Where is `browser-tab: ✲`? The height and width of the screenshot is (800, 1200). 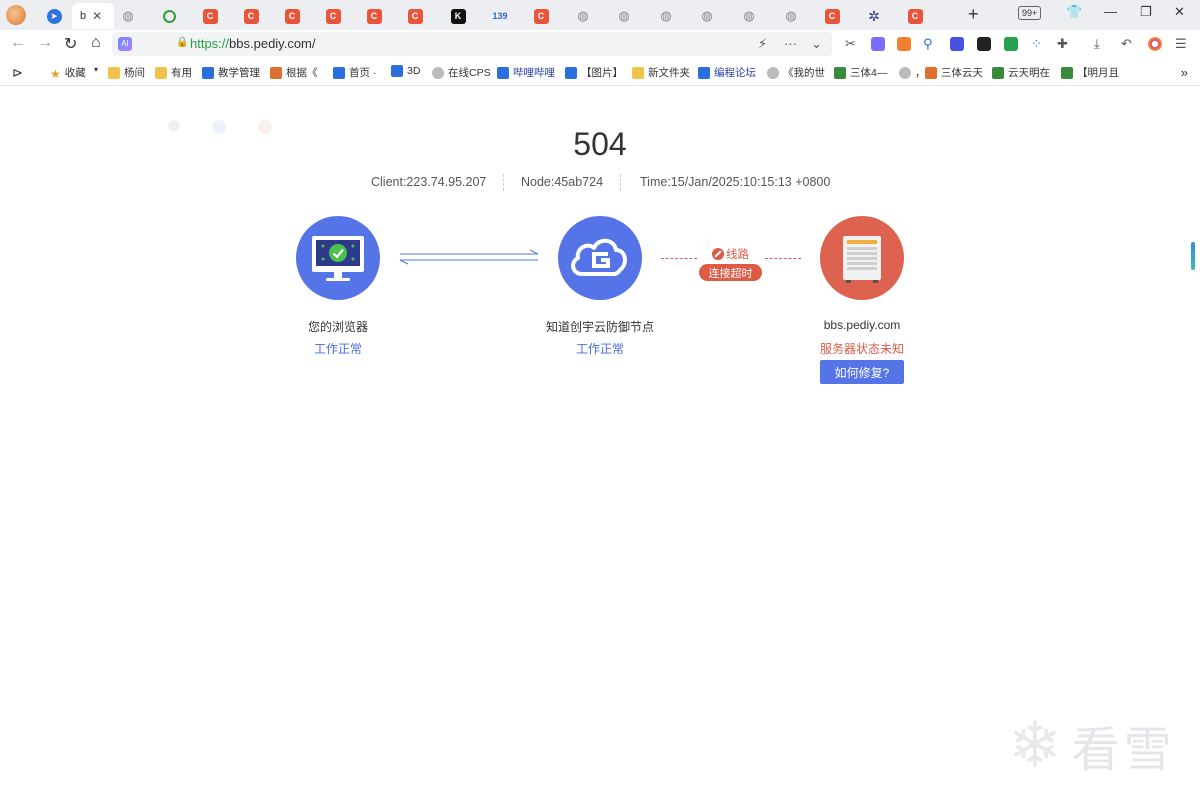 browser-tab: ✲ is located at coordinates (874, 16).